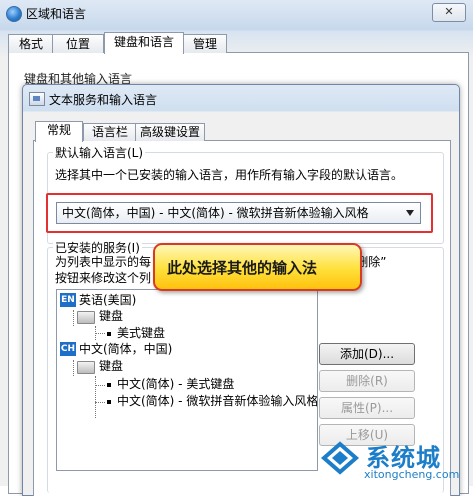  What do you see at coordinates (170, 132) in the screenshot?
I see `tab-advanced-key-settings: 高级键设置` at bounding box center [170, 132].